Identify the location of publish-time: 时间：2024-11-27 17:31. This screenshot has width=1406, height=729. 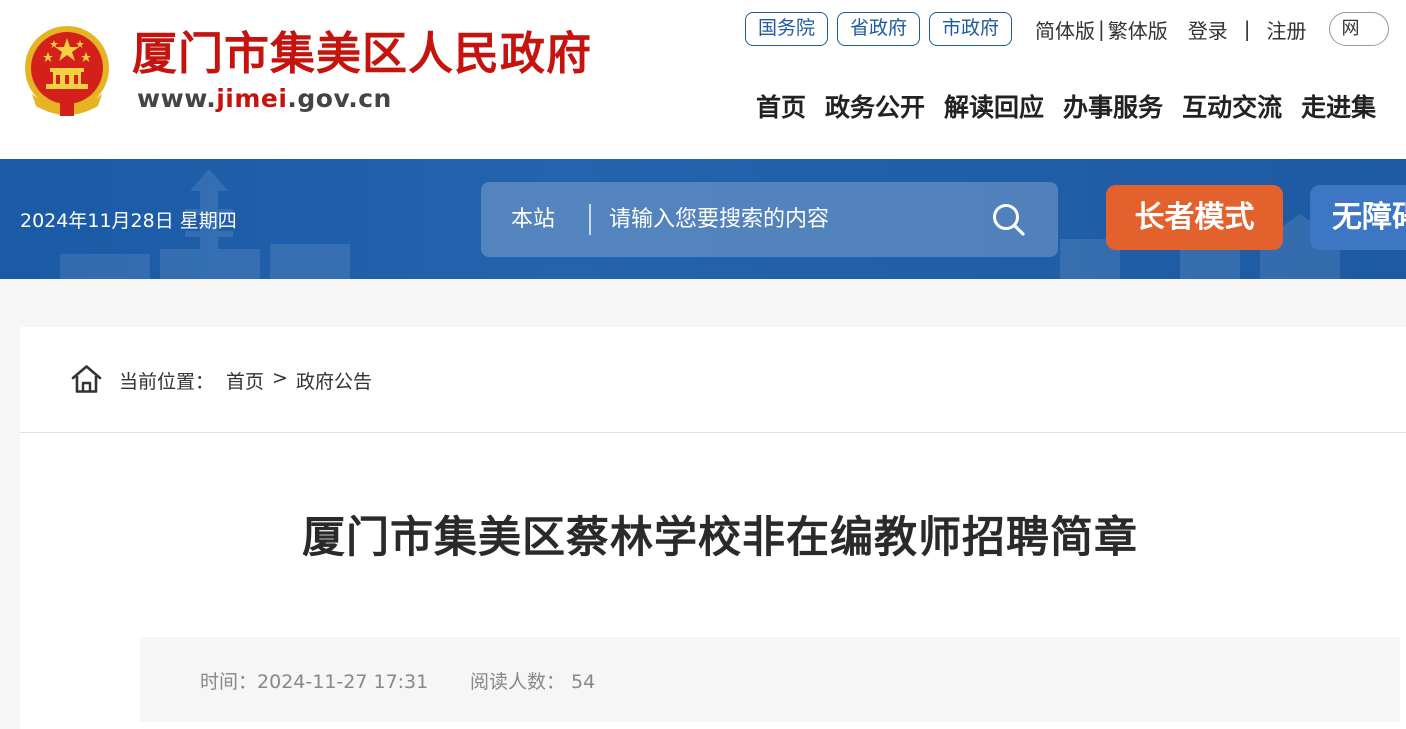
(314, 680).